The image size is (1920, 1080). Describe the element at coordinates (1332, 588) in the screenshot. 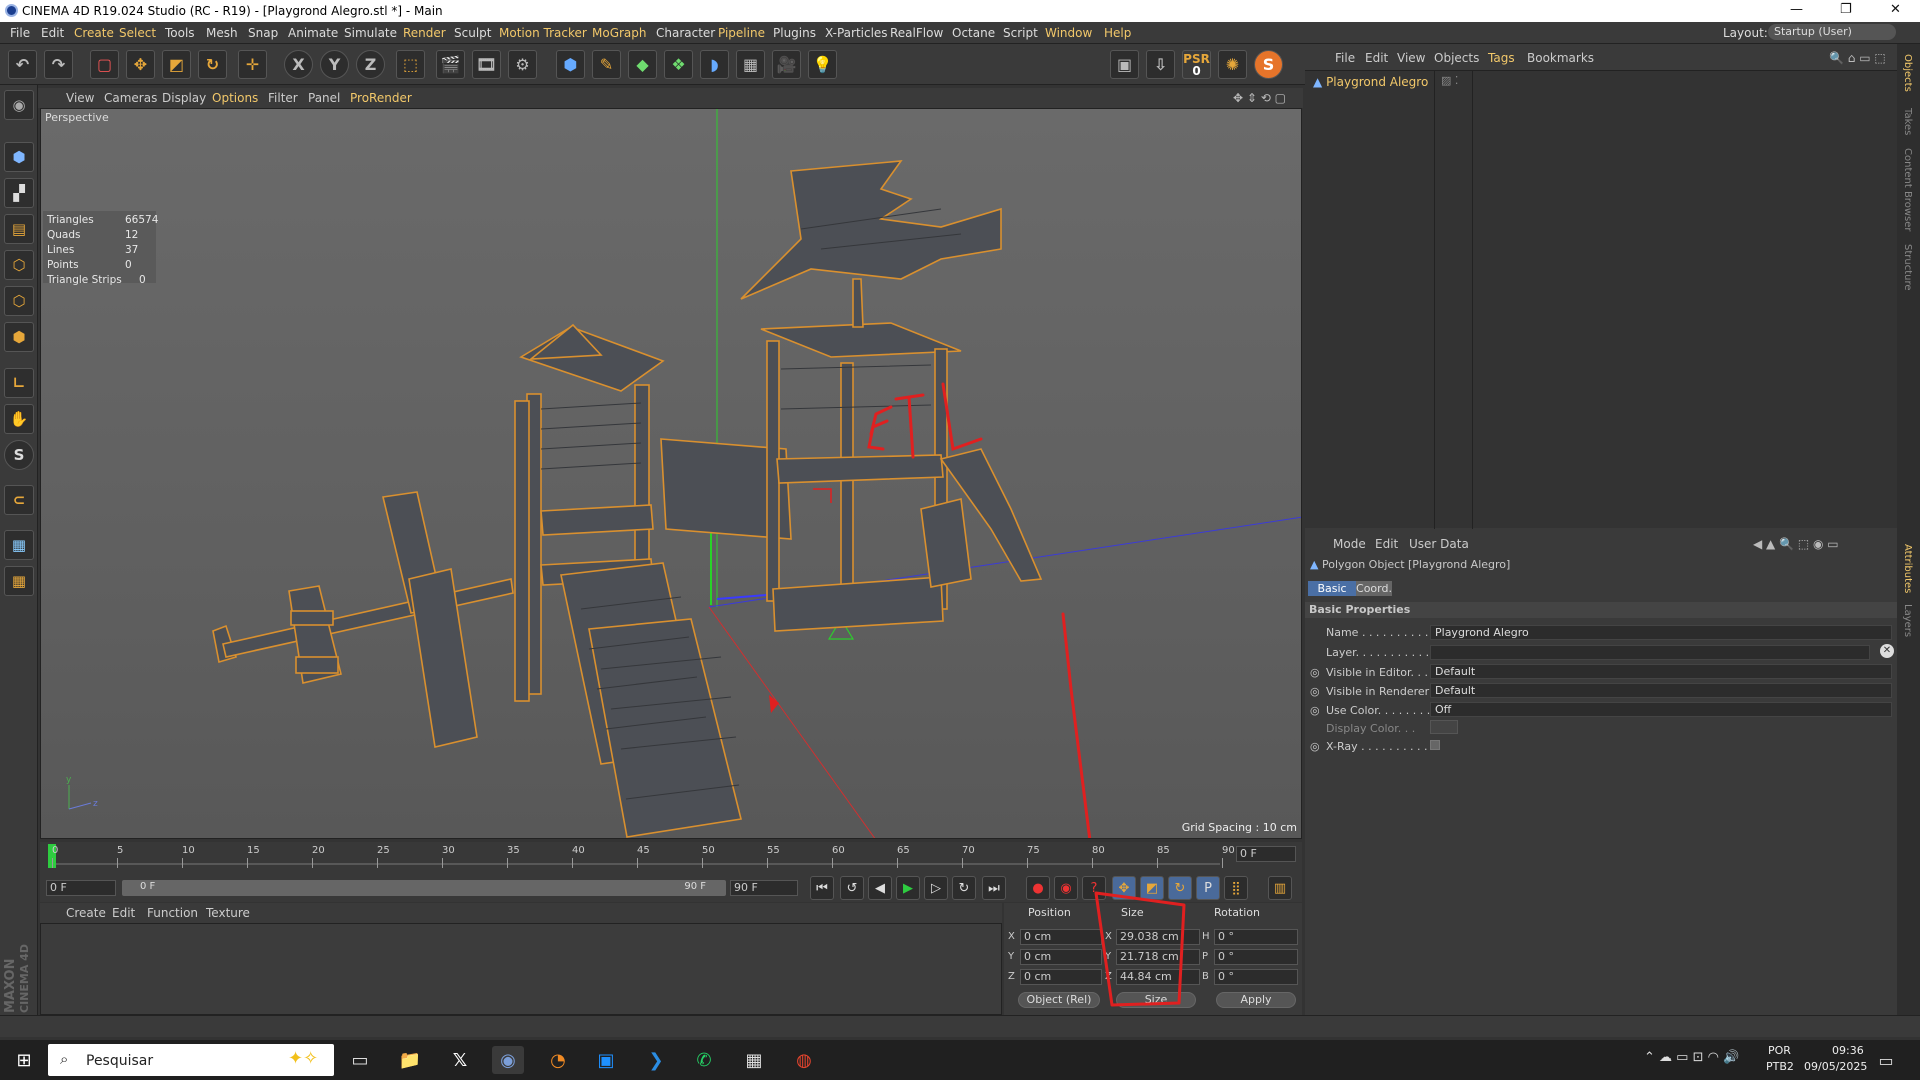

I see `tab-basic: Basic` at that location.